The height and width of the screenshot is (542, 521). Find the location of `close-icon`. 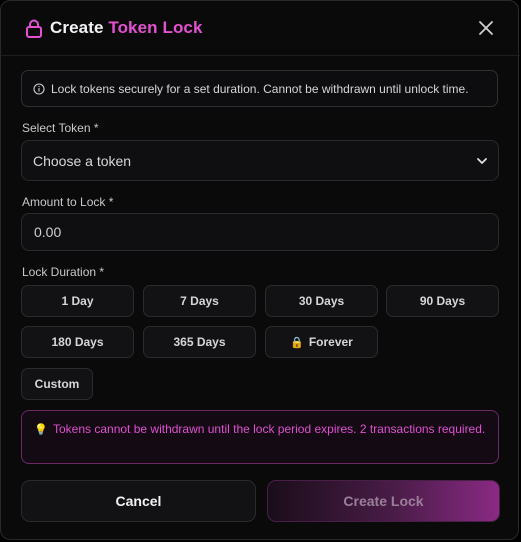

close-icon is located at coordinates (486, 28).